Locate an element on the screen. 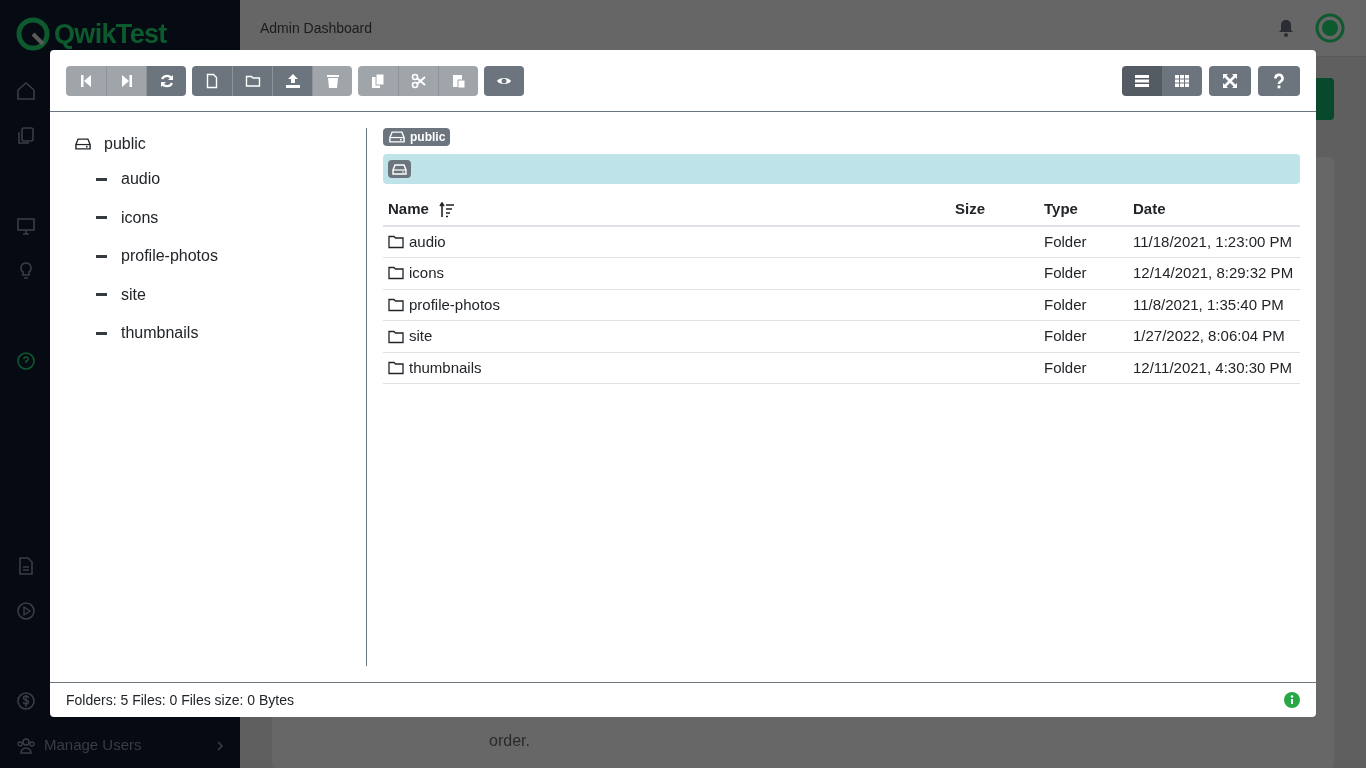  logo-icon is located at coordinates (33, 34).